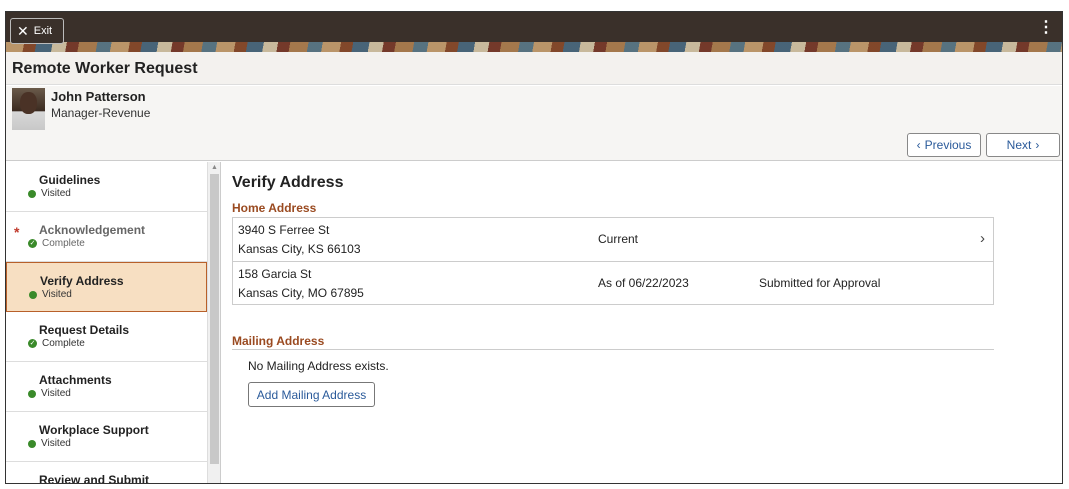 The image size is (1069, 489). What do you see at coordinates (278, 341) in the screenshot?
I see `mailing-address-title: Mailing Address` at bounding box center [278, 341].